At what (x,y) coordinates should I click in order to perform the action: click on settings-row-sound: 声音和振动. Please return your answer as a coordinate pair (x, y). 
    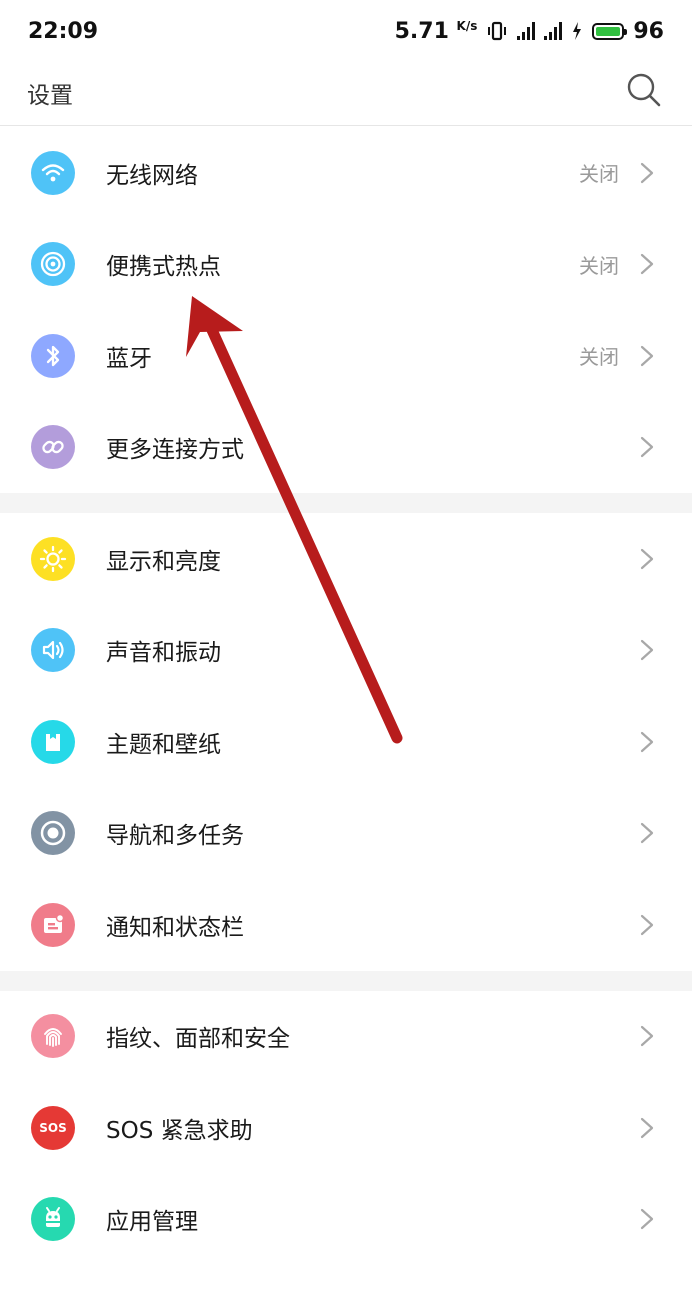
    Looking at the image, I should click on (346, 651).